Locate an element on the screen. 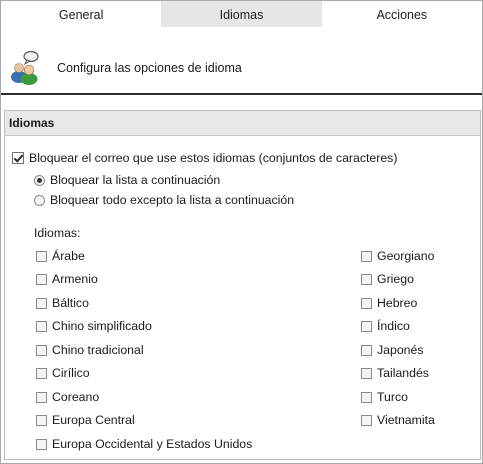  language-item: Griego is located at coordinates (387, 279).